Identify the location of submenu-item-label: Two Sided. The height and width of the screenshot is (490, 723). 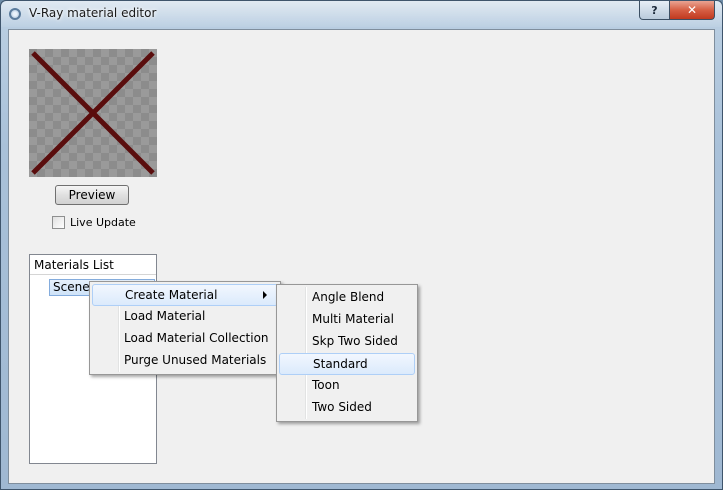
(342, 407).